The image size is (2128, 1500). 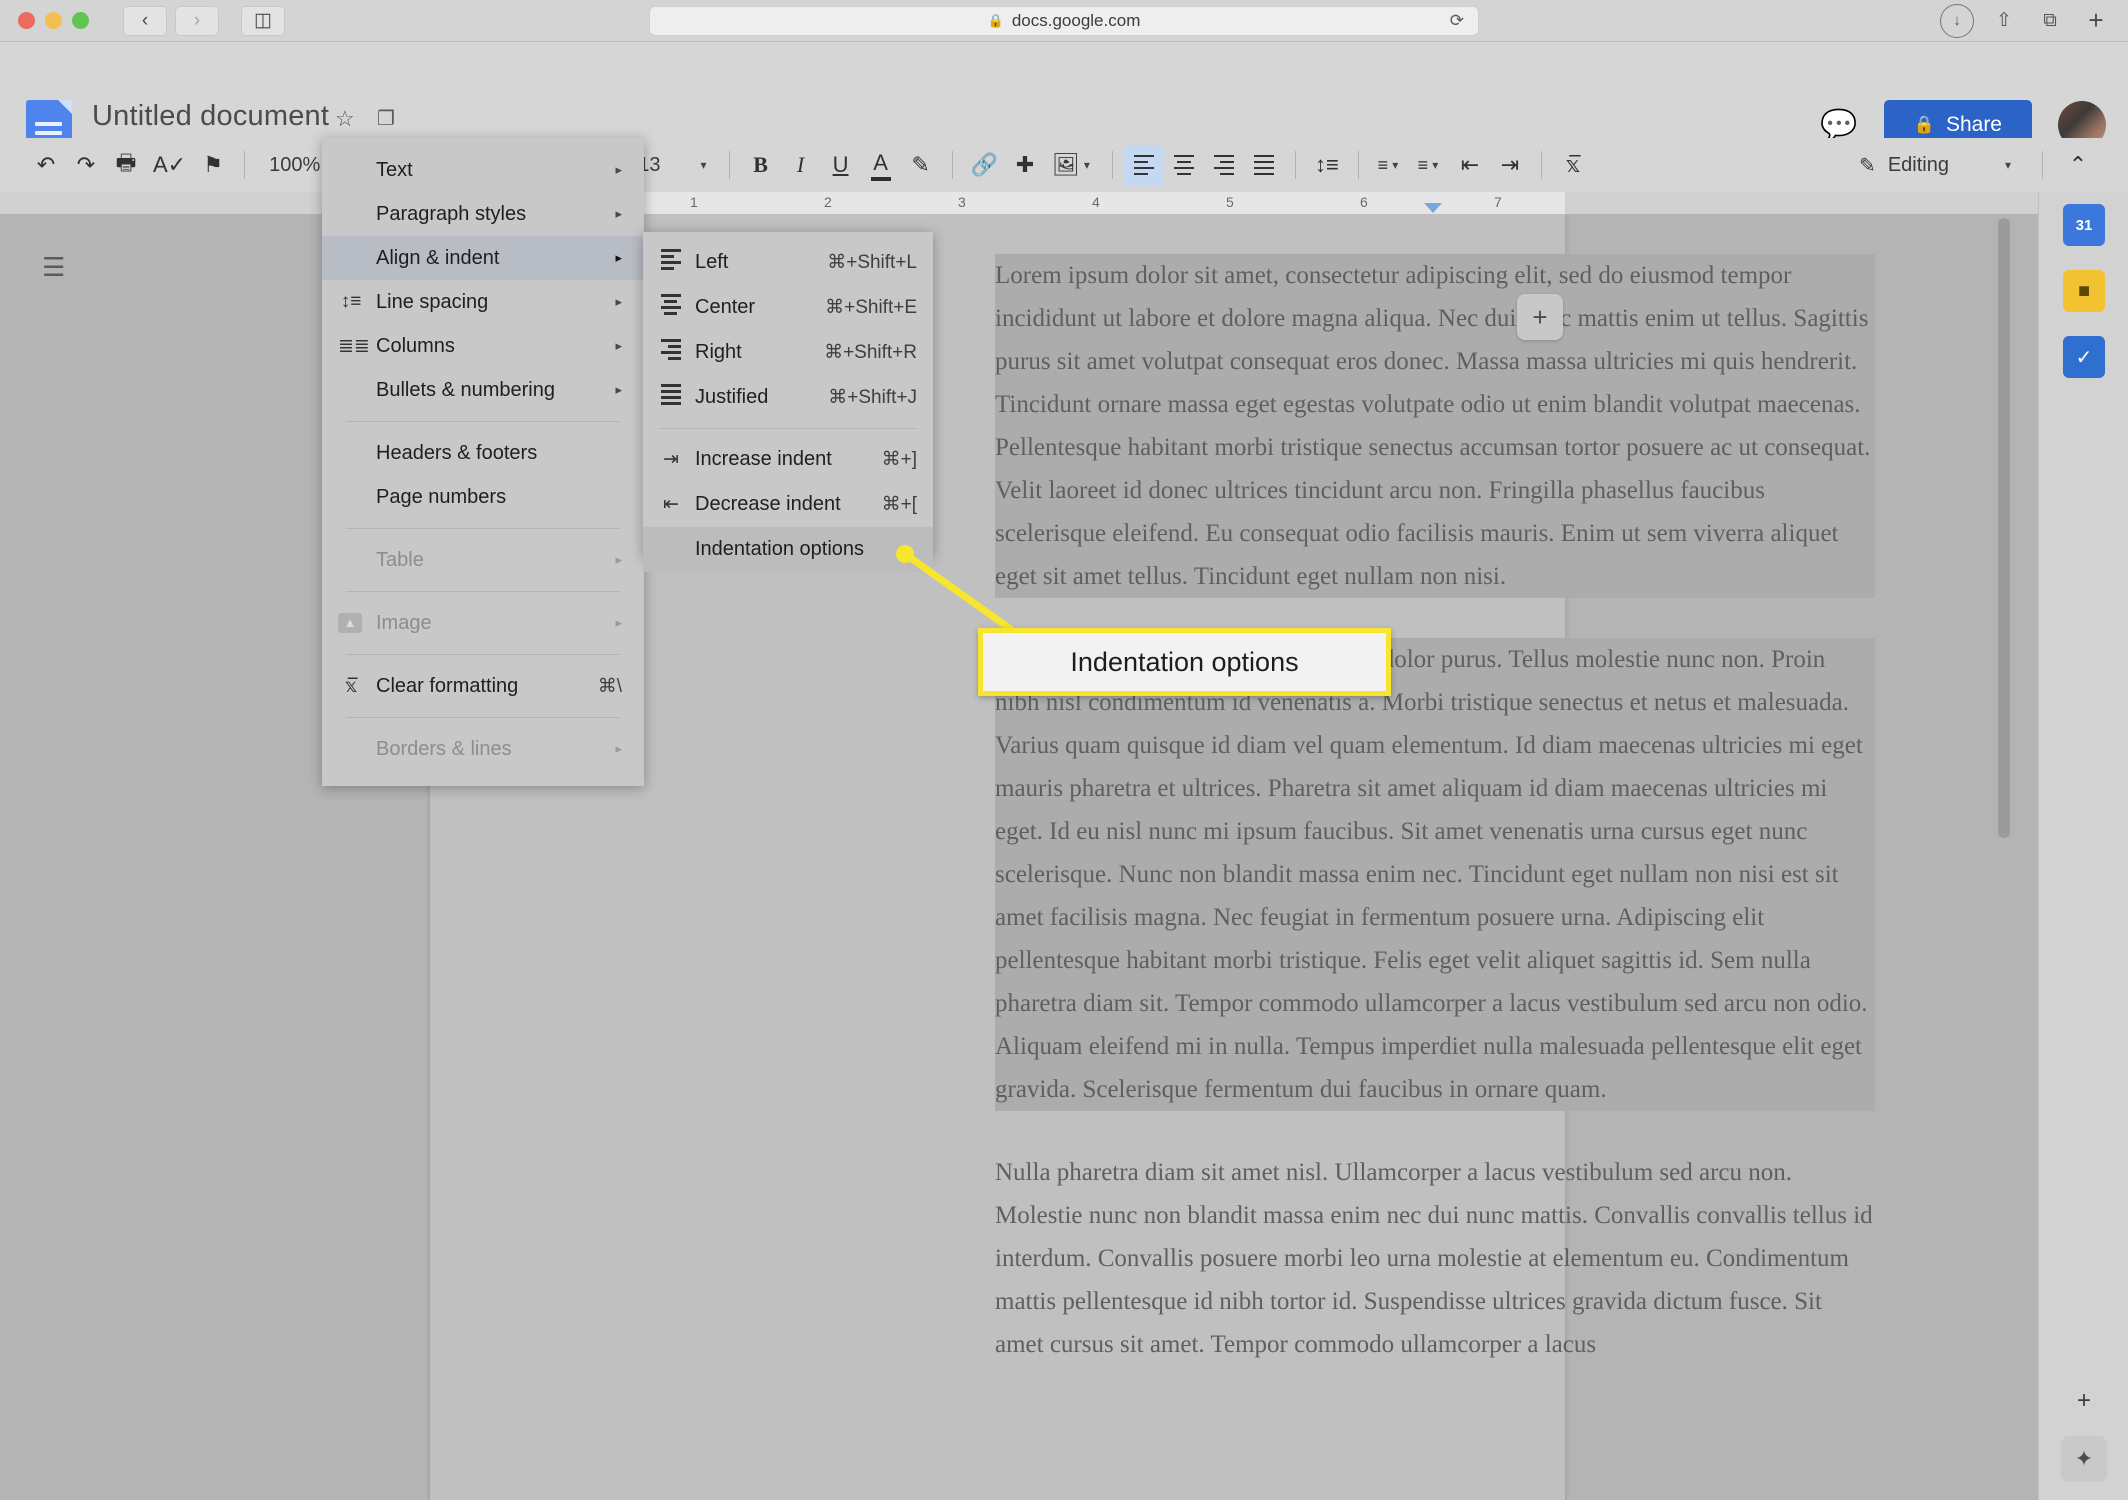 I want to click on undo-icon: ↶, so click(x=46, y=164).